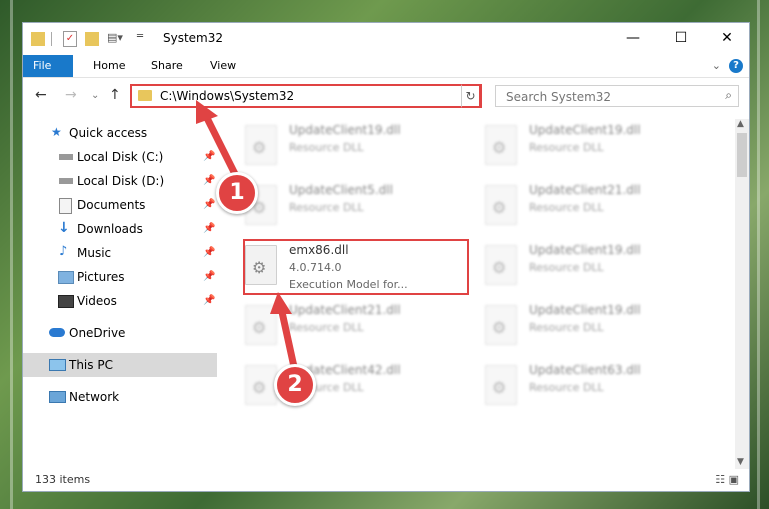 Image resolution: width=769 pixels, height=509 pixels. What do you see at coordinates (63, 479) in the screenshot?
I see `item-count: 133 items` at bounding box center [63, 479].